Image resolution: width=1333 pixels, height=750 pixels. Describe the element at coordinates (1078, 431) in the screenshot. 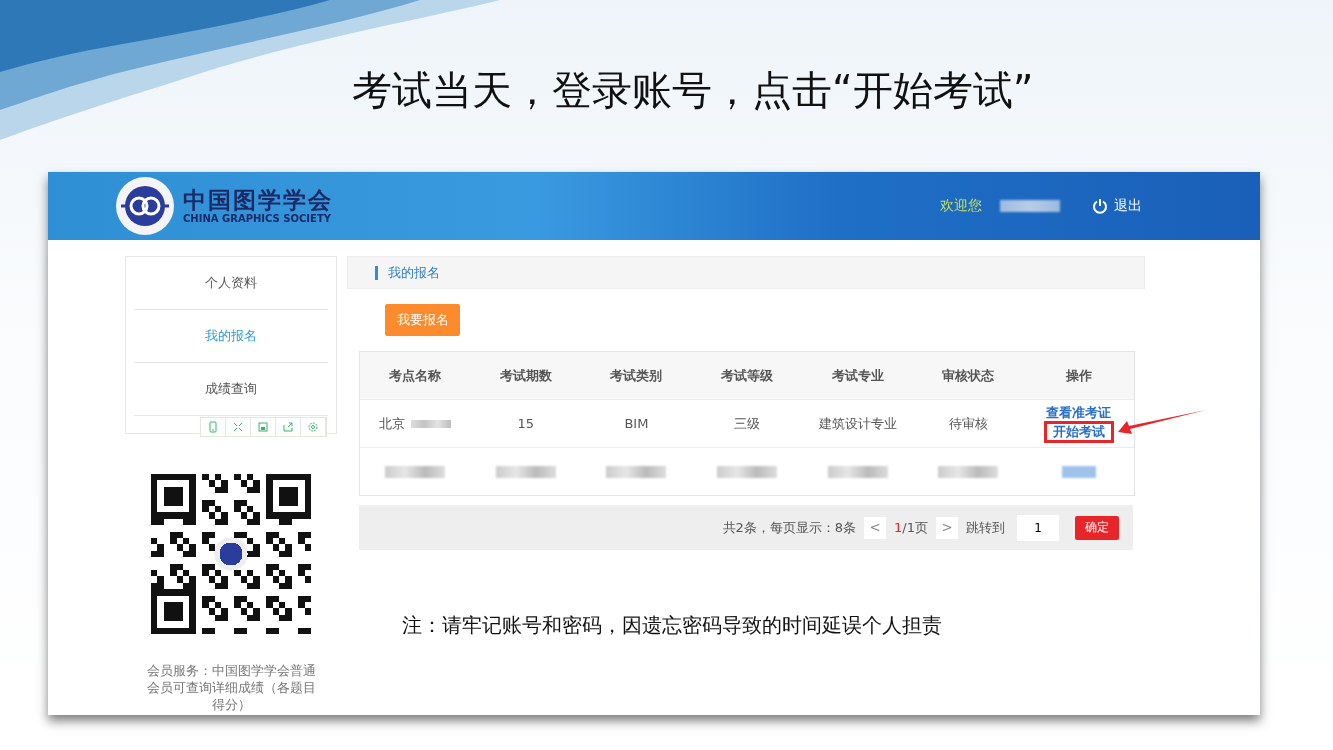

I see `action-link: 开始考试` at that location.